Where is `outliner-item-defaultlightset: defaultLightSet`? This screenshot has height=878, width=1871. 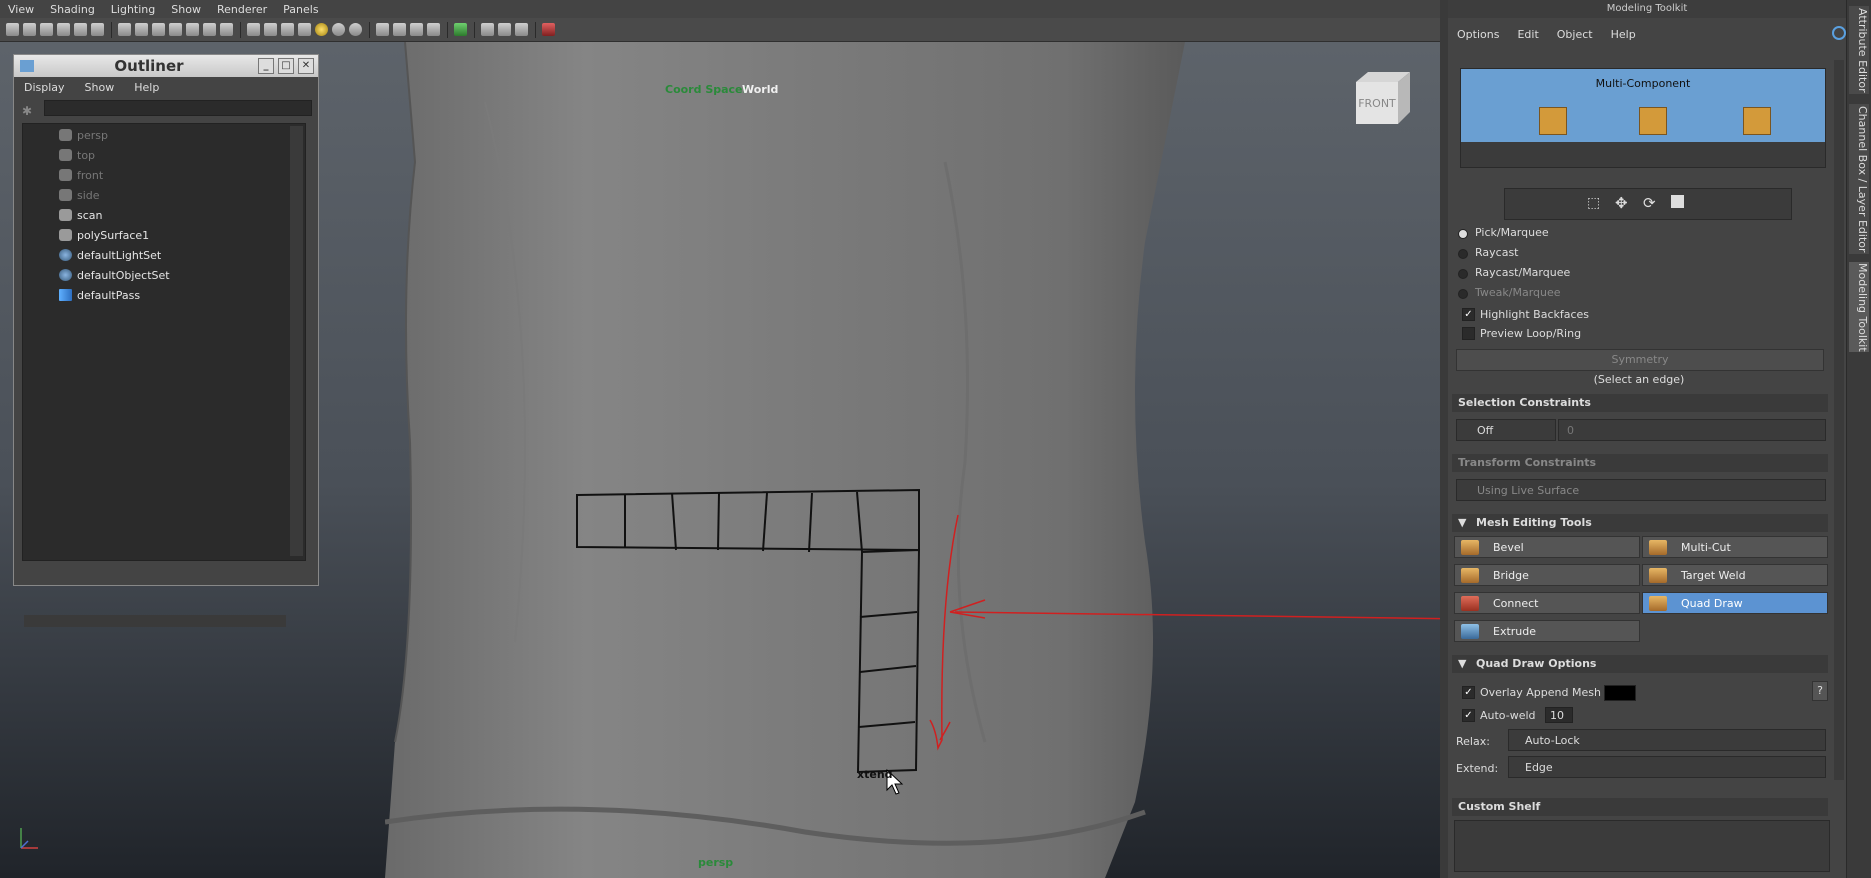 outliner-item-defaultlightset: defaultLightSet is located at coordinates (110, 255).